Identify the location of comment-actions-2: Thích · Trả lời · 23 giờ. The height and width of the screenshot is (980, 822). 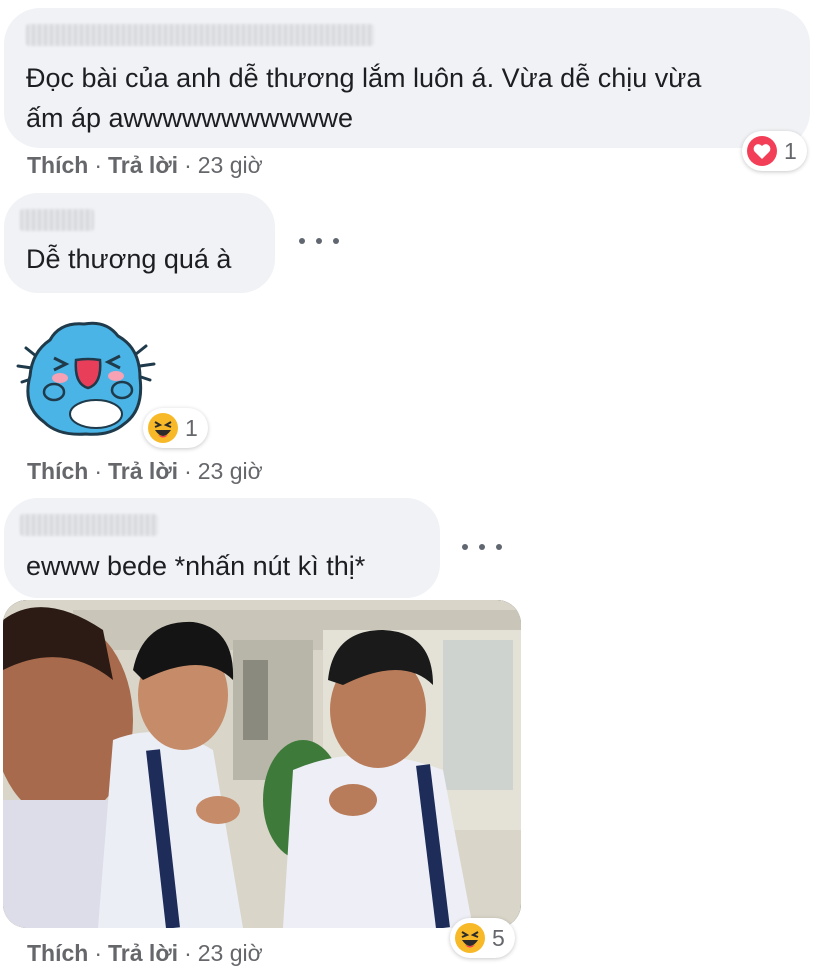
(145, 471).